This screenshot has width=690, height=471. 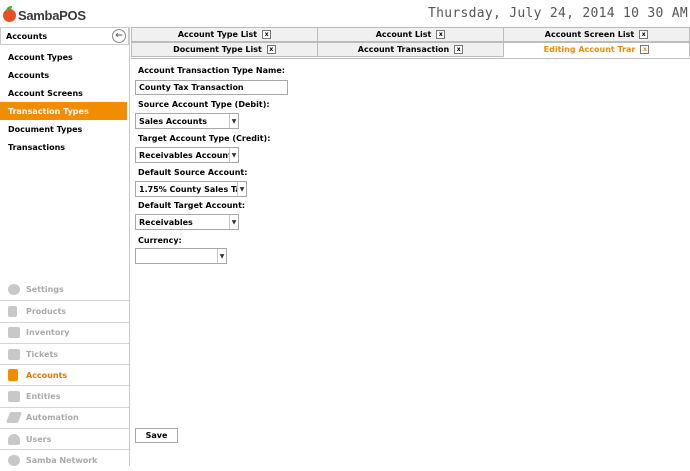 What do you see at coordinates (14, 354) in the screenshot?
I see `tickets-icon` at bounding box center [14, 354].